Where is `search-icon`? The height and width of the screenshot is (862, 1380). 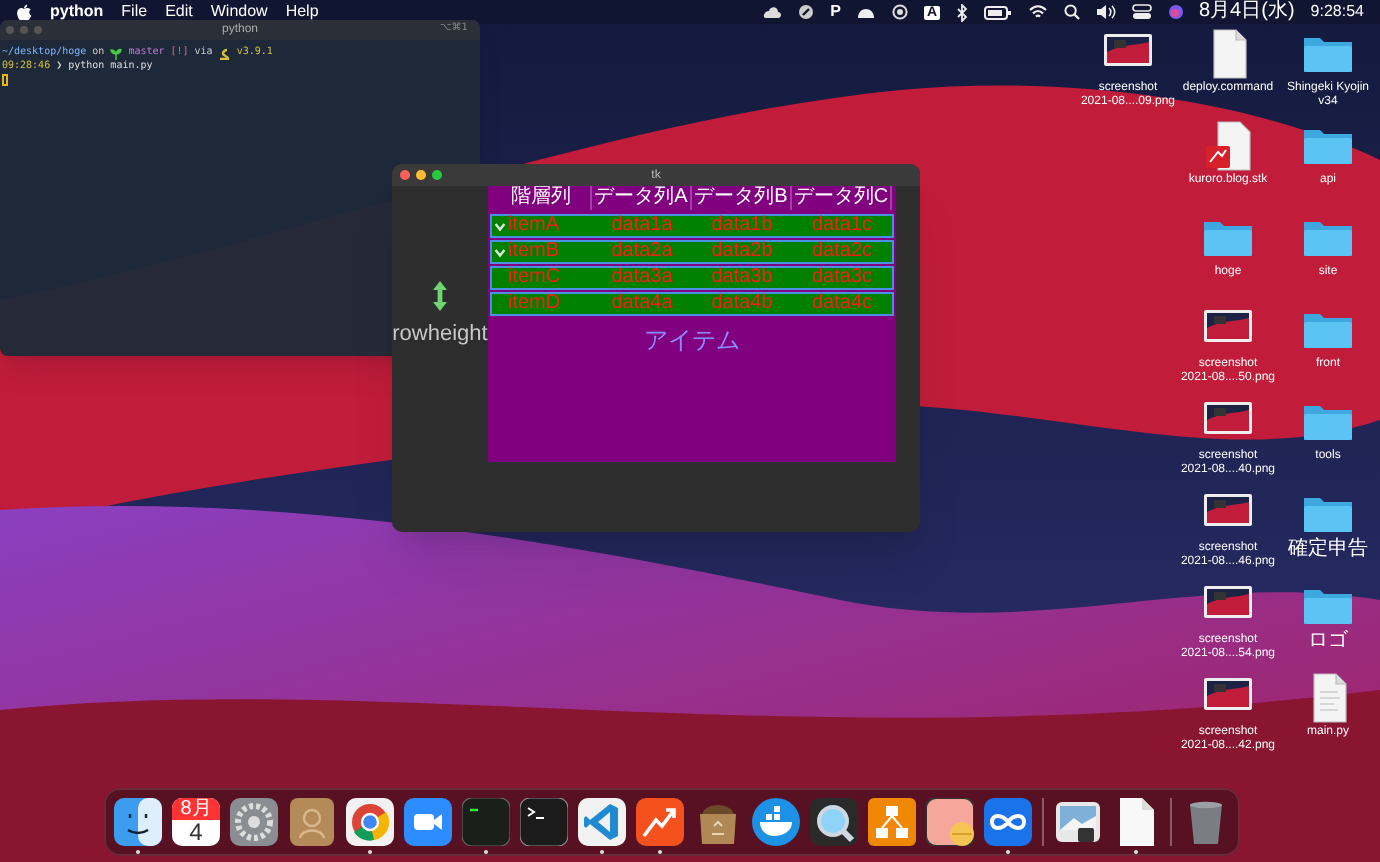
search-icon is located at coordinates (1071, 12).